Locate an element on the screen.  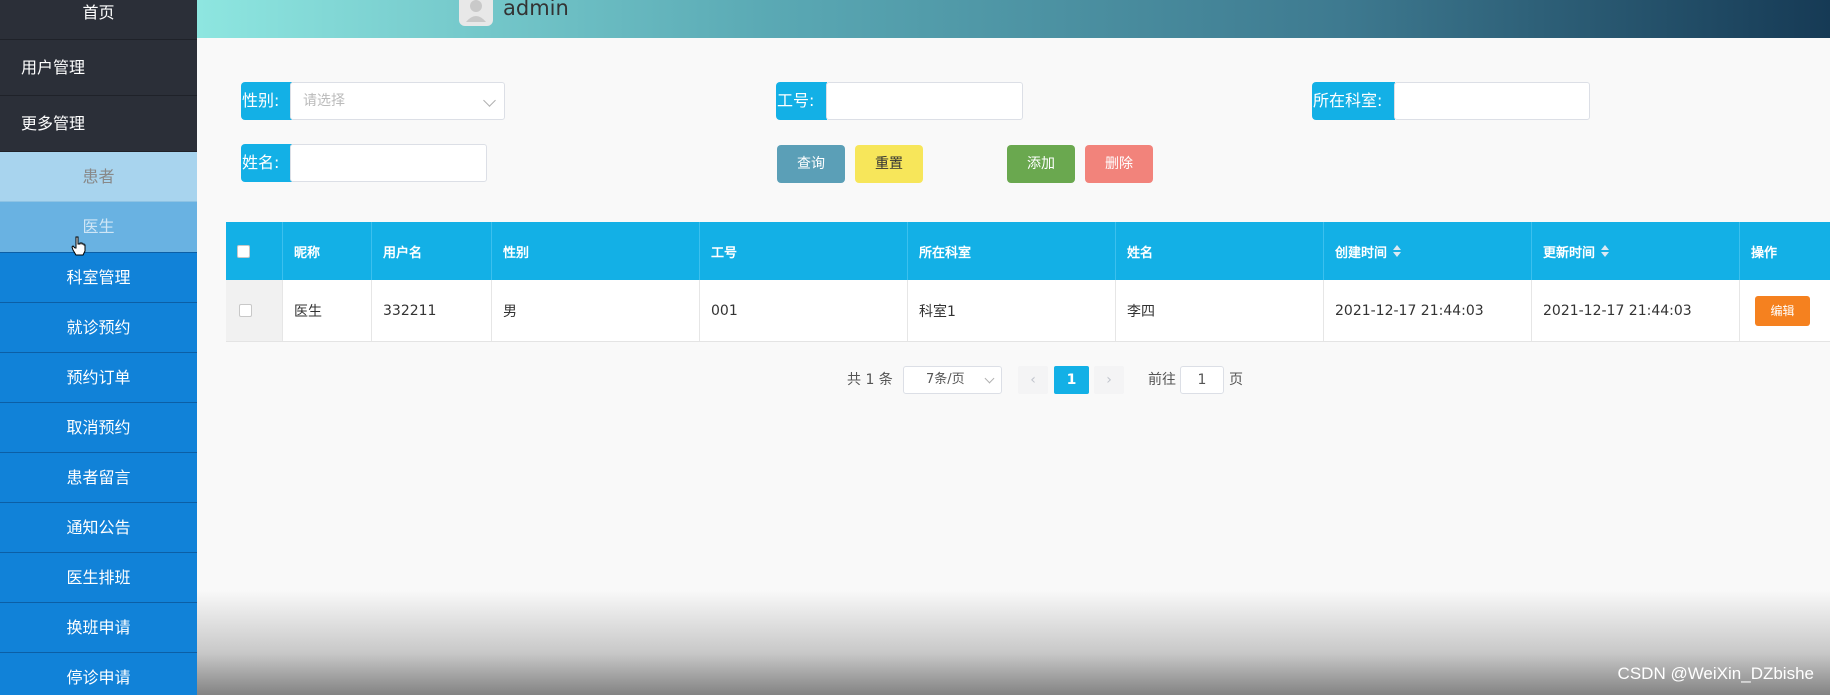
hand-cursor-icon is located at coordinates (78, 246).